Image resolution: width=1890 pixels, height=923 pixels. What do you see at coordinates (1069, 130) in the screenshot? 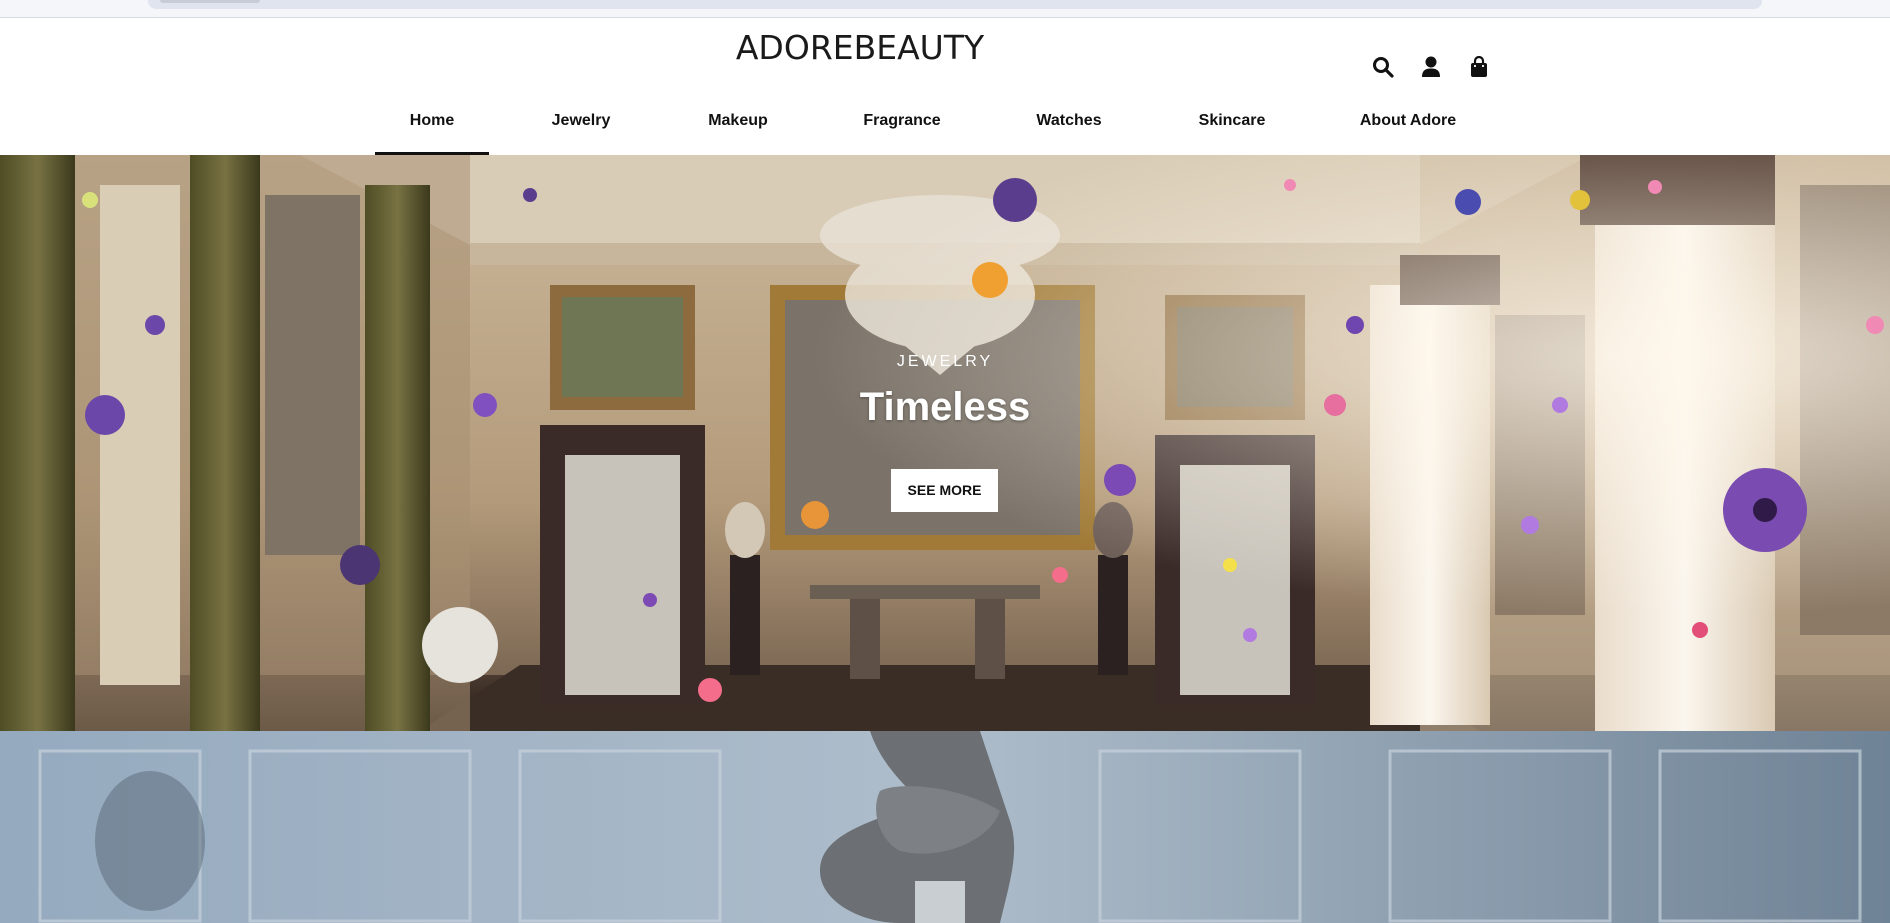
I see `nav-item-watches: Watches` at bounding box center [1069, 130].